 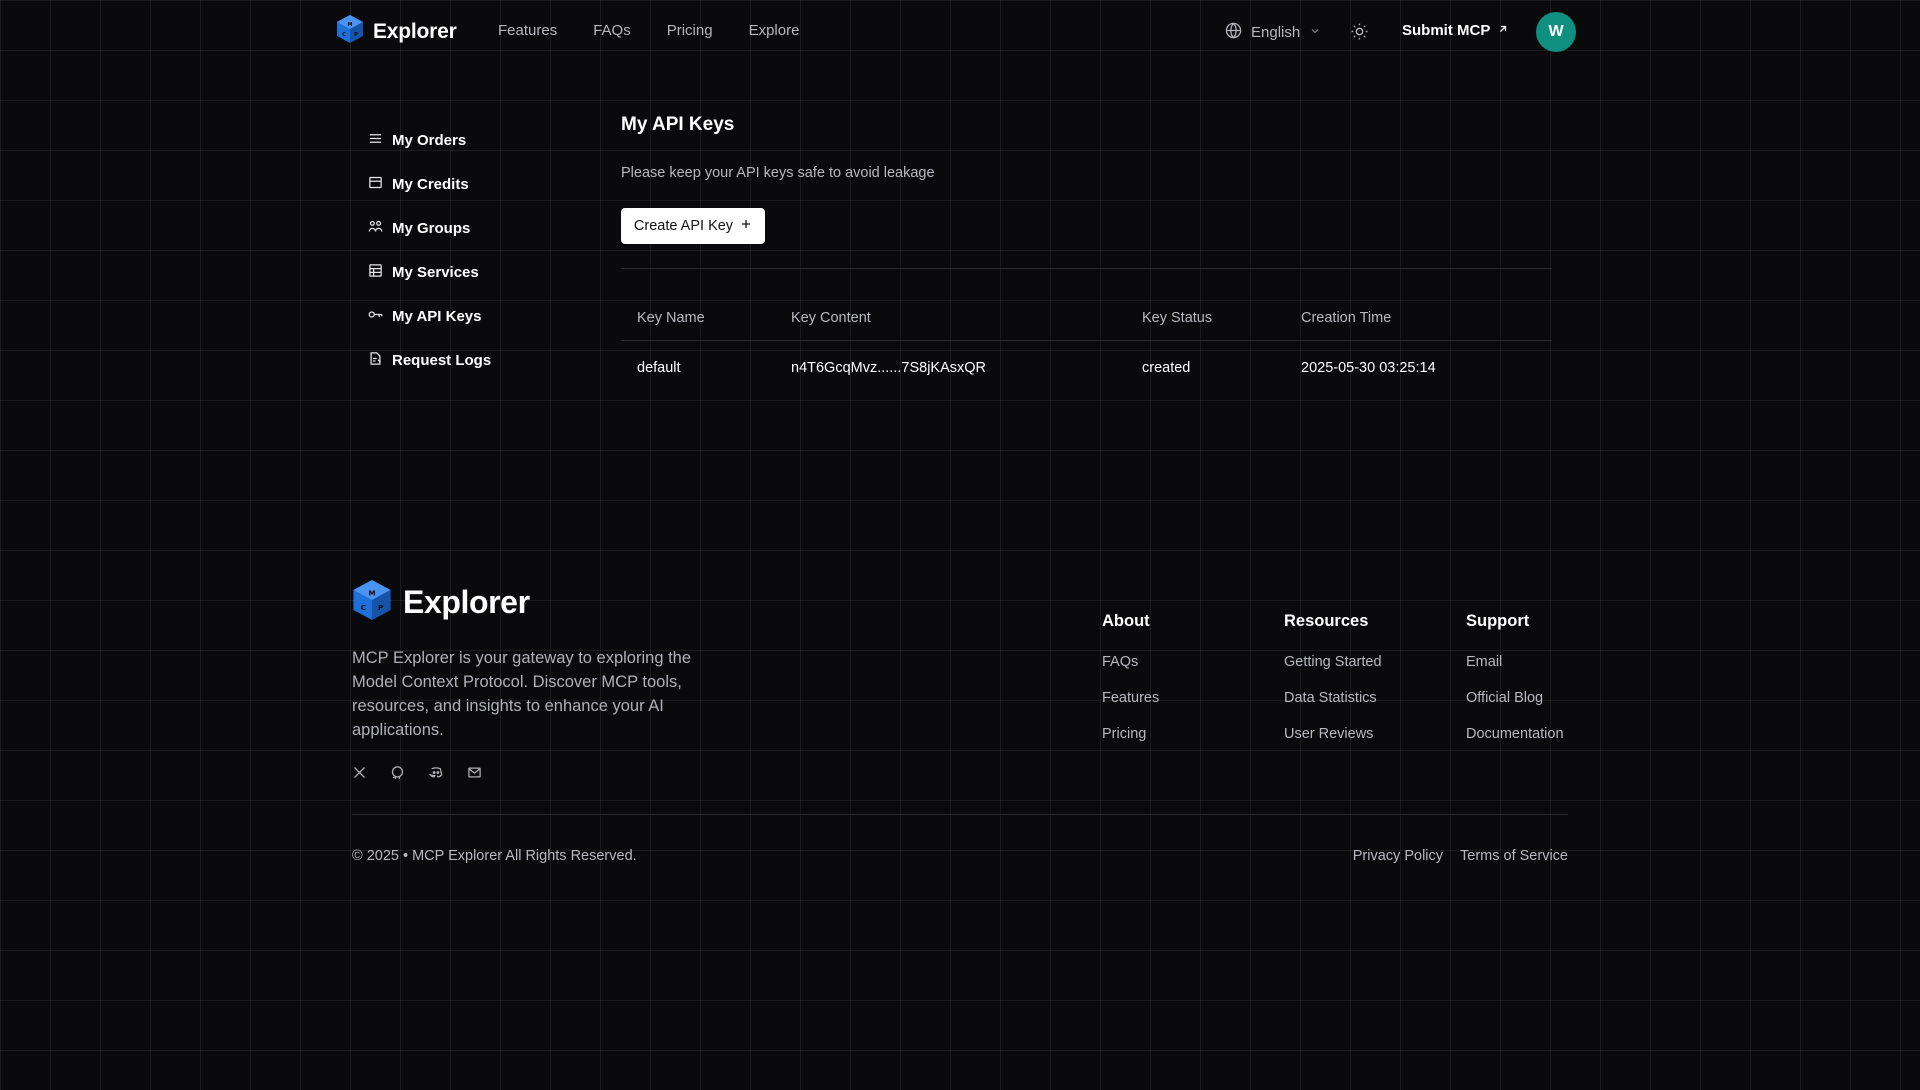 I want to click on sidebar-item-my-groups: My Groups, so click(x=429, y=228).